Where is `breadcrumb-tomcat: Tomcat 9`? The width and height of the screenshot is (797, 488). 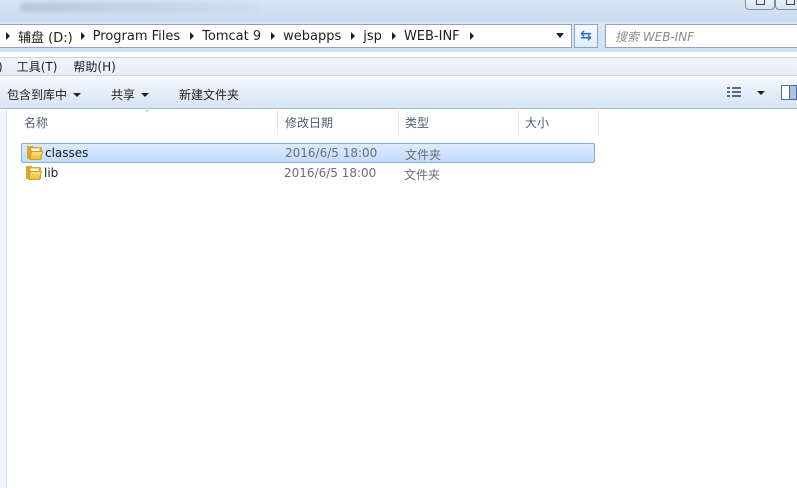
breadcrumb-tomcat: Tomcat 9 is located at coordinates (231, 36).